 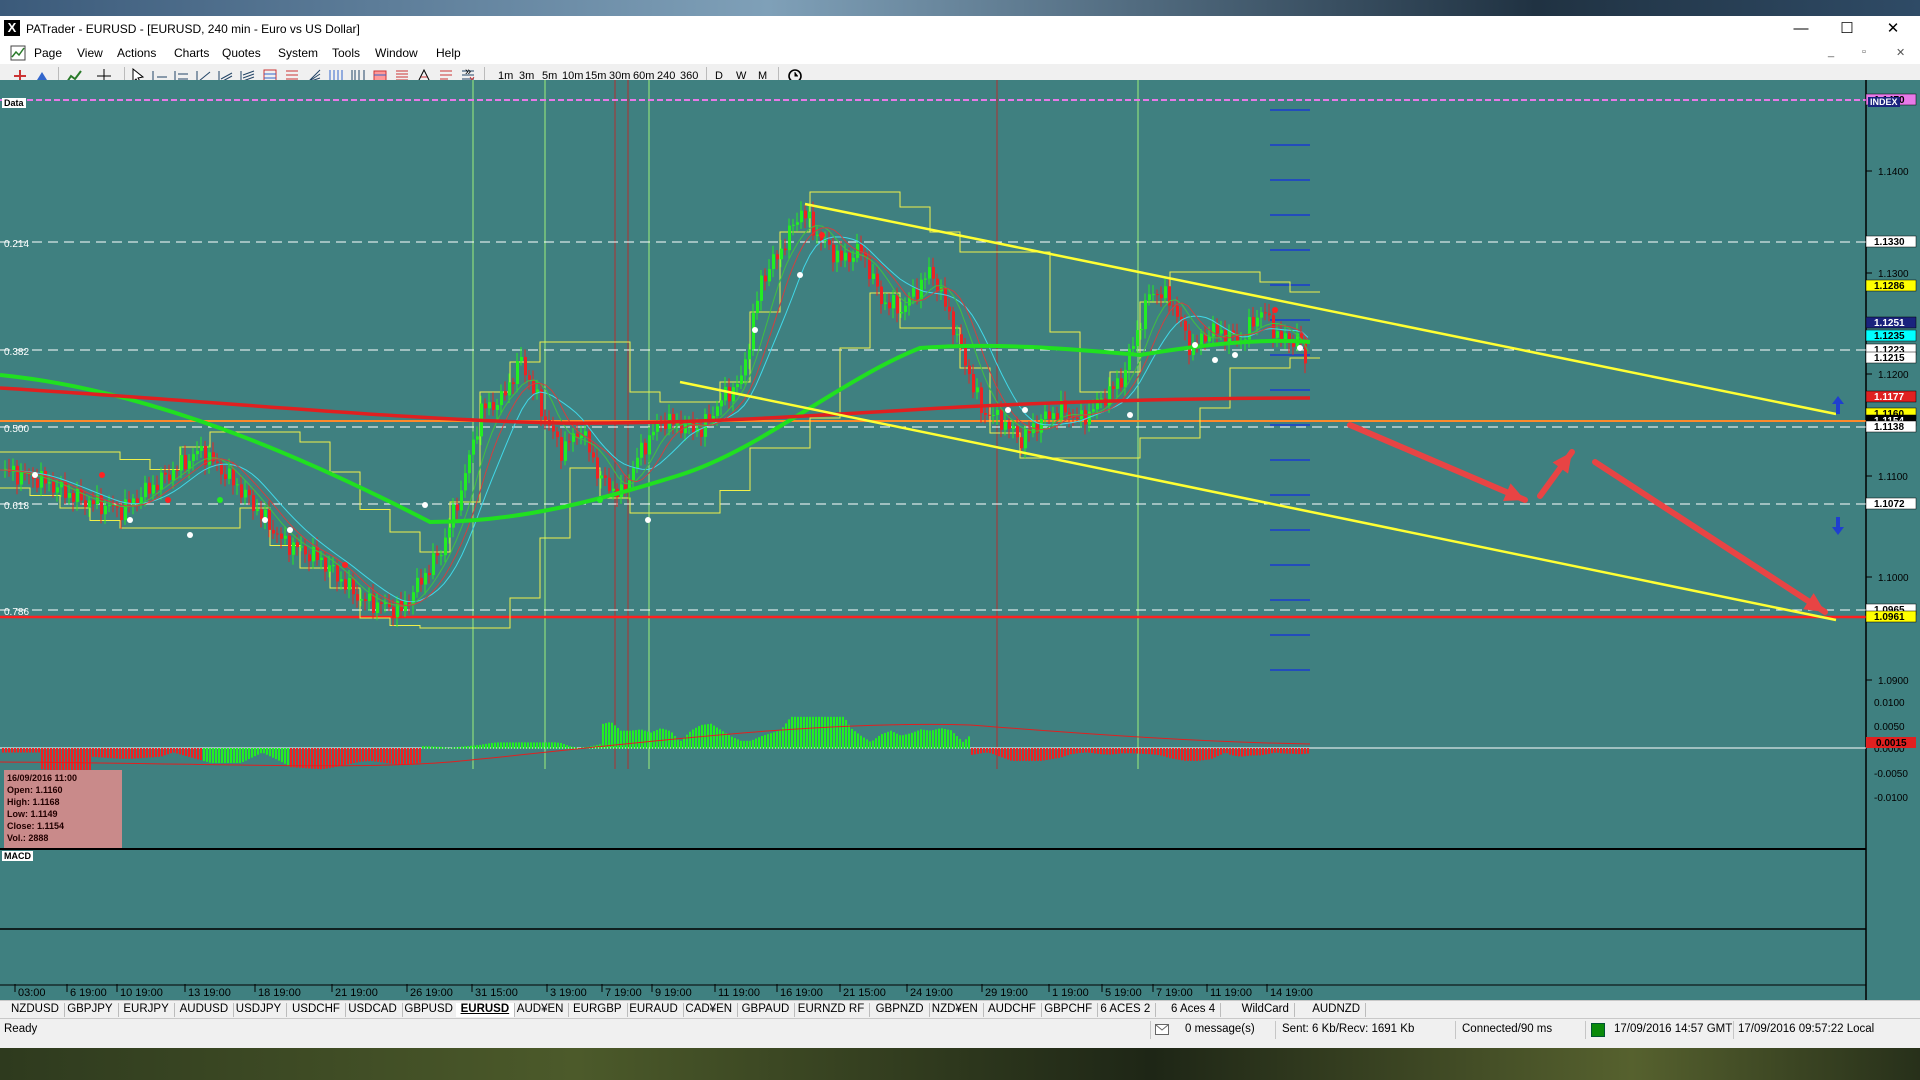 I want to click on x-axis-label: 11 19:00, so click(x=1231, y=993).